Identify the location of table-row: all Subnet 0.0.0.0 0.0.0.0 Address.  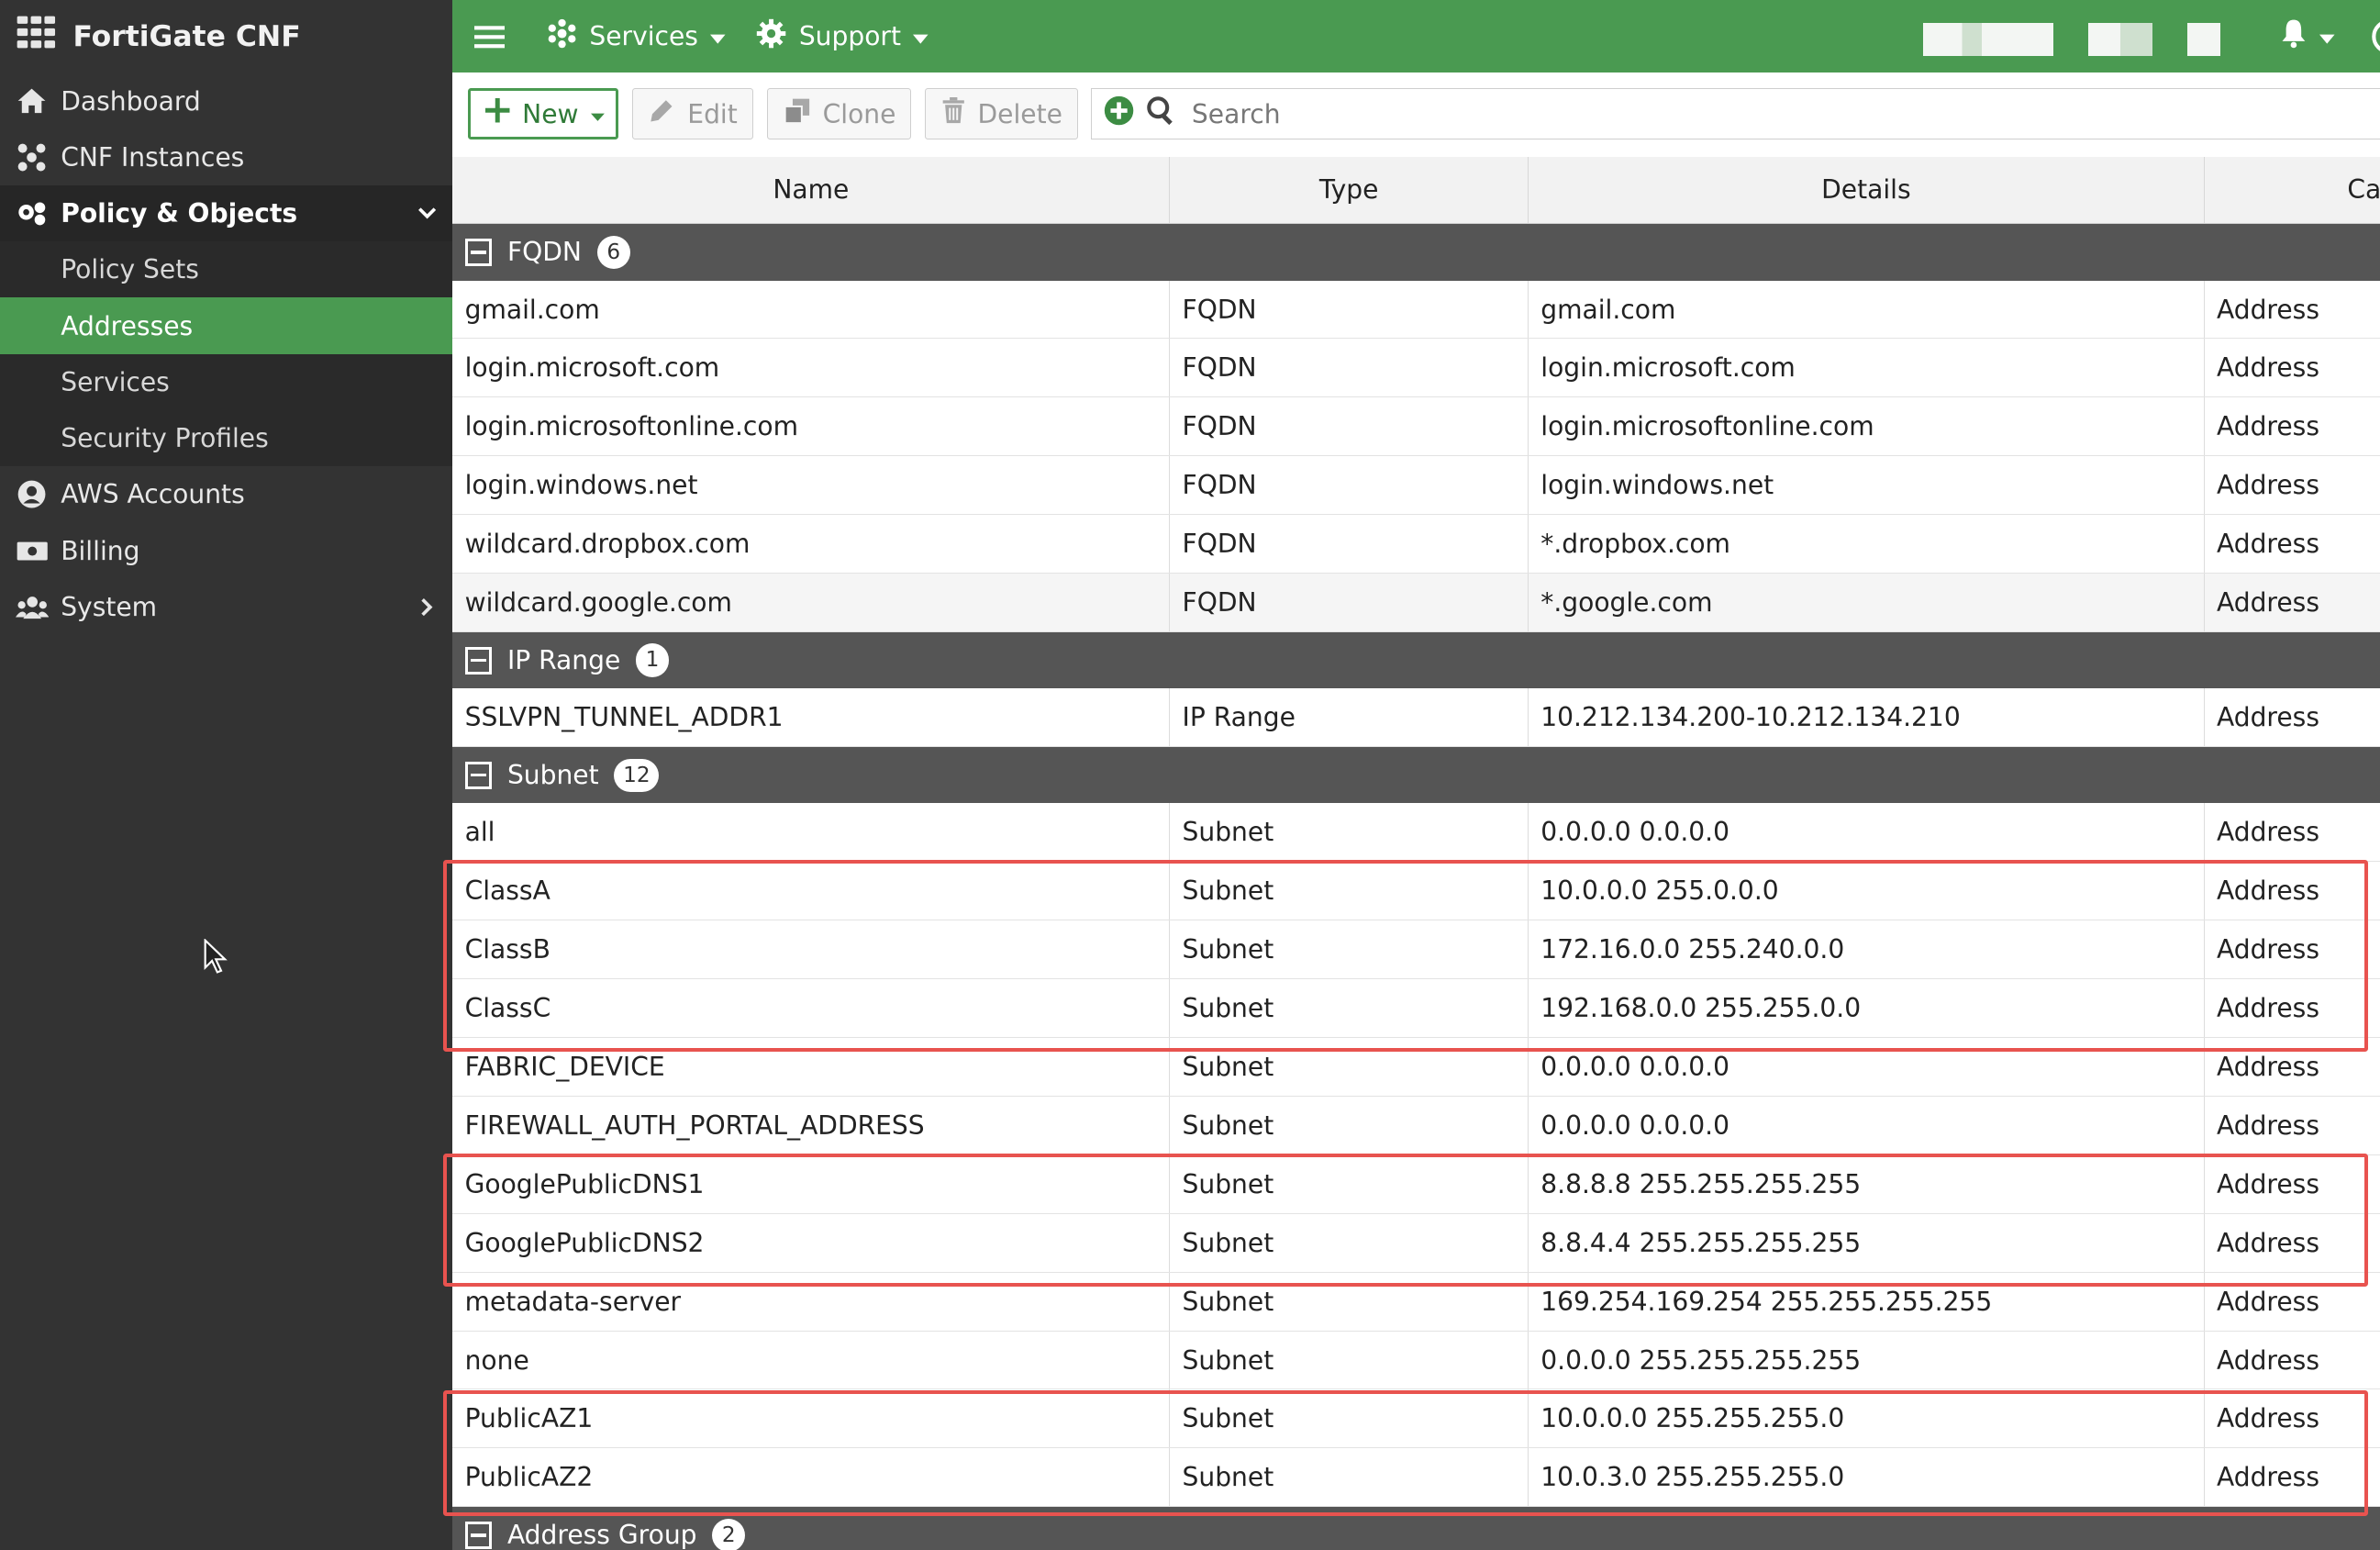
(1416, 833).